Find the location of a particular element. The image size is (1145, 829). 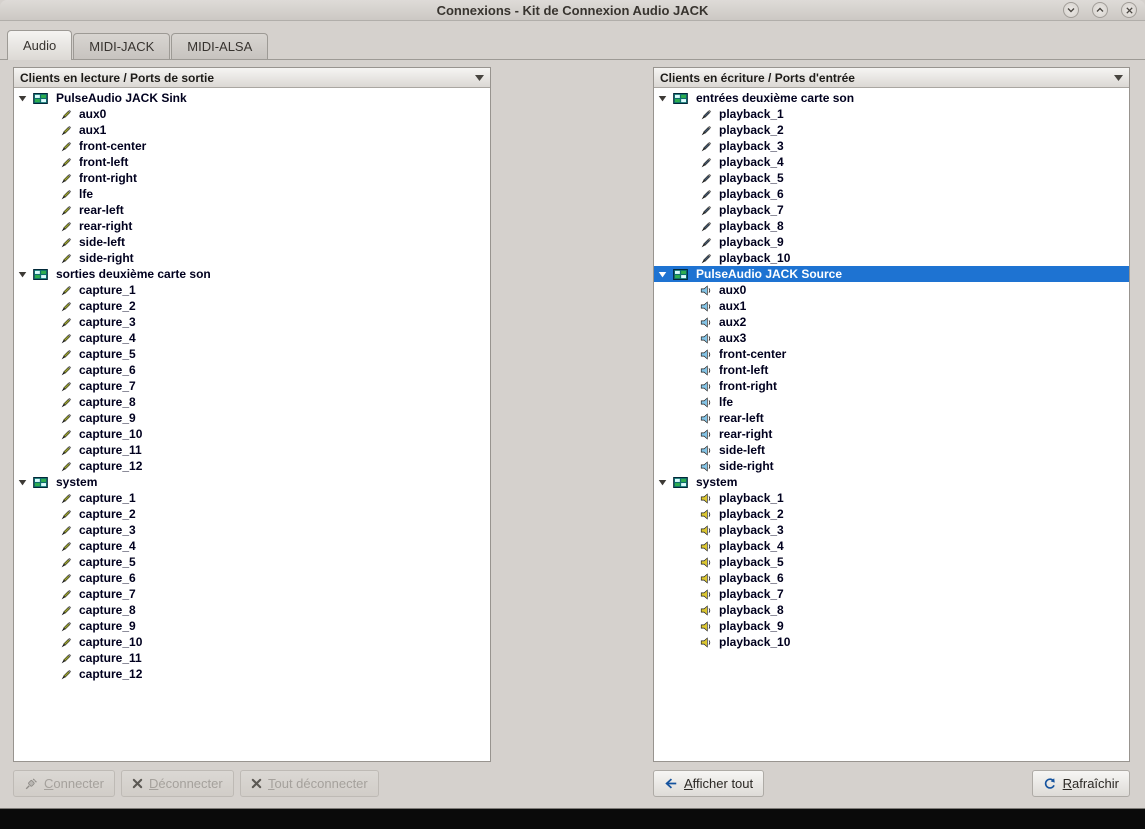

client-row: entrées deuxième carte son is located at coordinates (891, 98).